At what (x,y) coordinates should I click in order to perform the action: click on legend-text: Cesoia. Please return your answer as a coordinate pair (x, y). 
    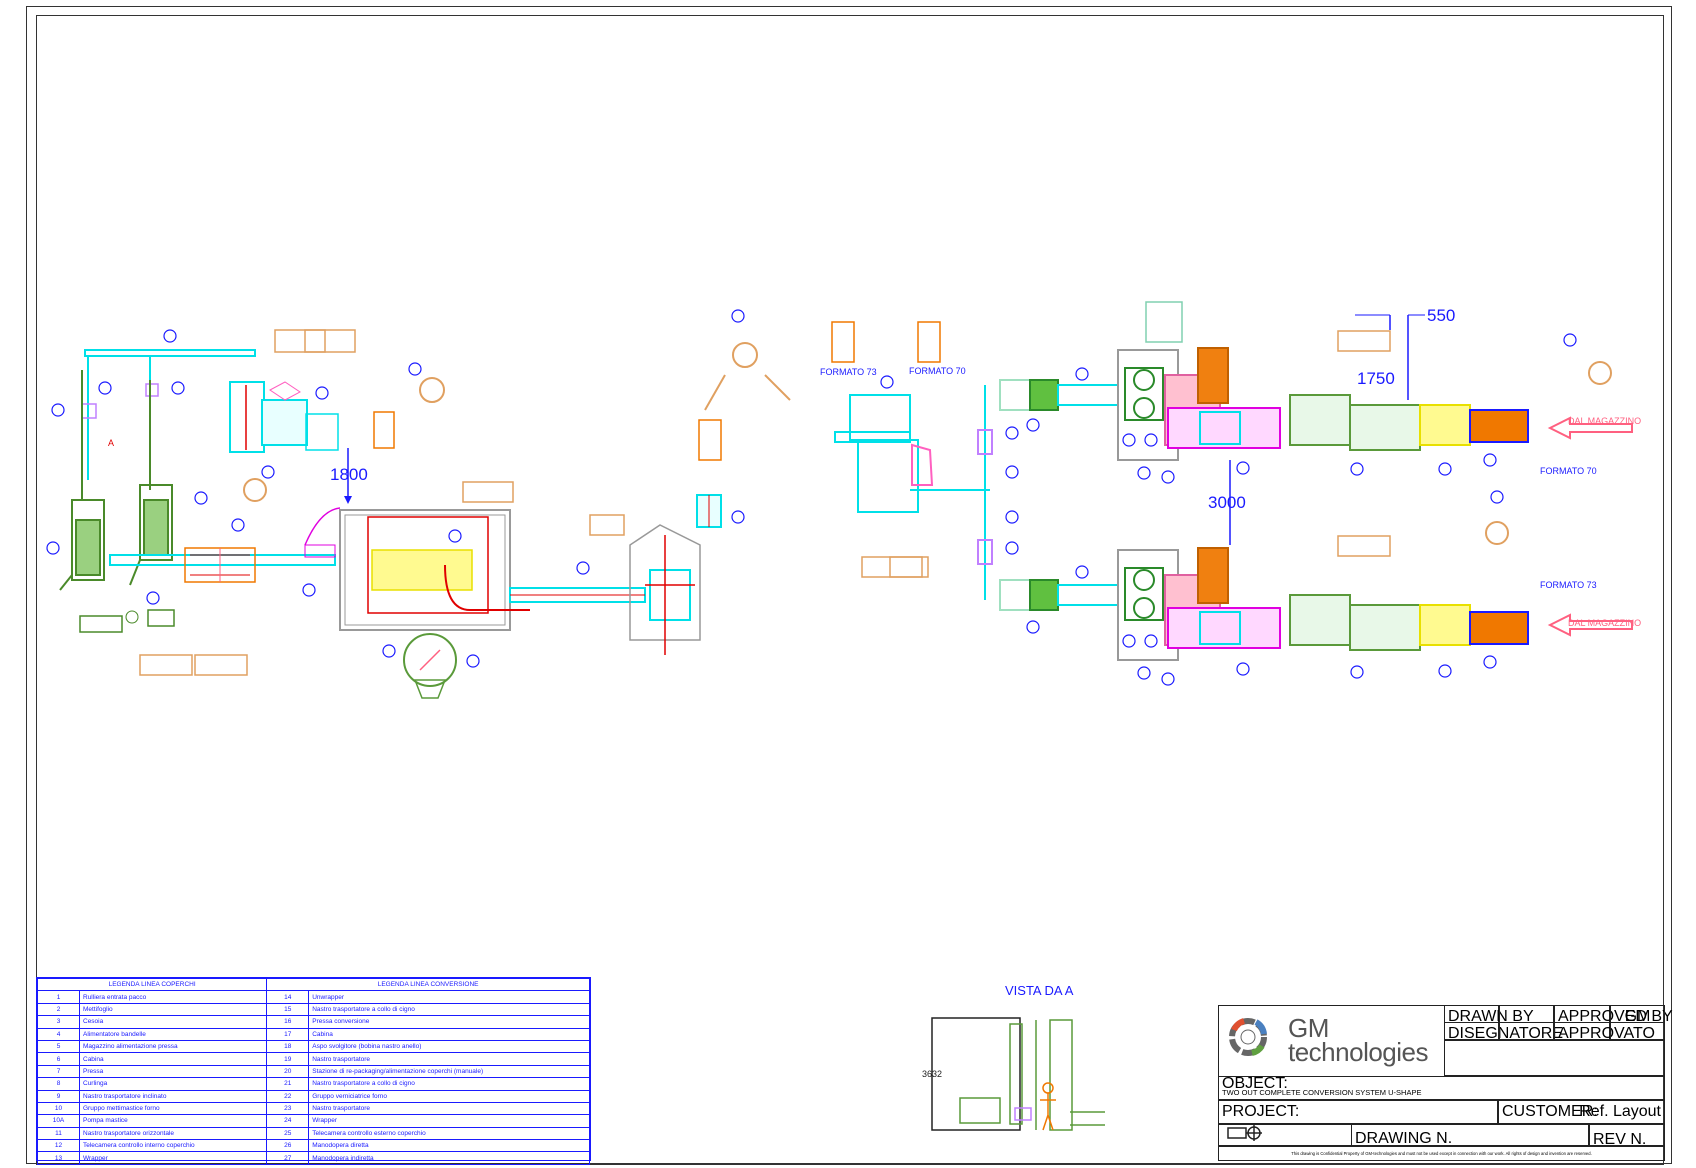
    Looking at the image, I should click on (173, 1022).